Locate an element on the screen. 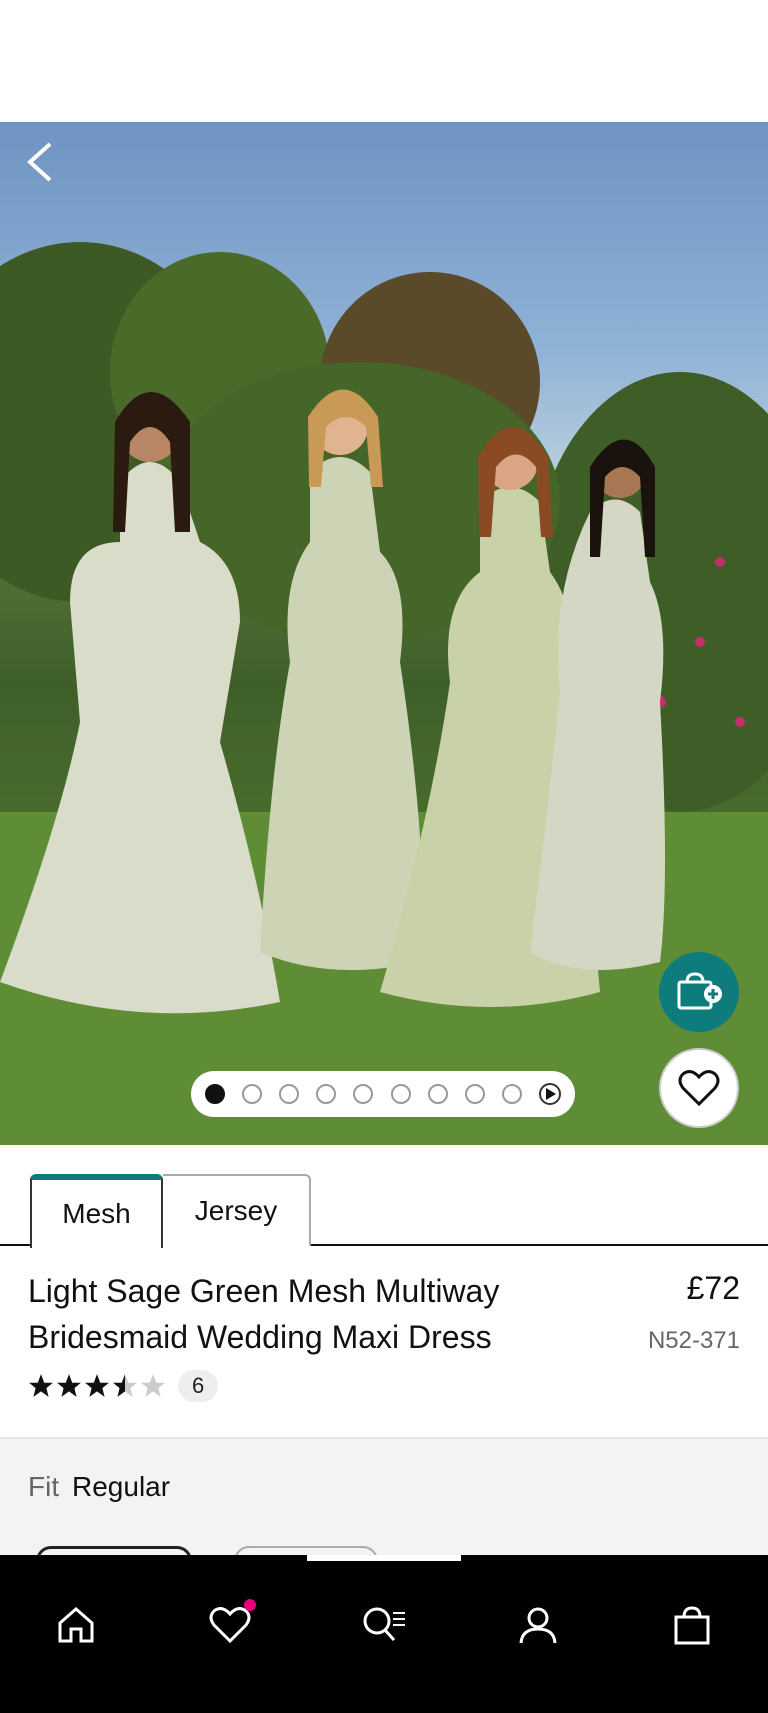 The image size is (768, 1713). favourite-button is located at coordinates (699, 1088).